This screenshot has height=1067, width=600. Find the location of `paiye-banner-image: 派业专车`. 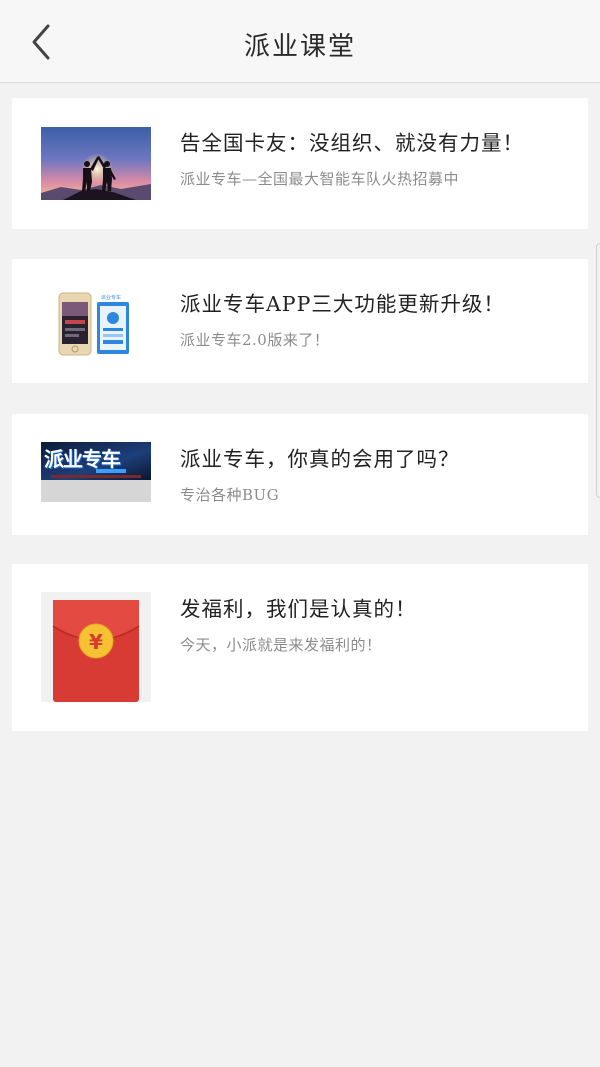

paiye-banner-image: 派业专车 is located at coordinates (96, 472).